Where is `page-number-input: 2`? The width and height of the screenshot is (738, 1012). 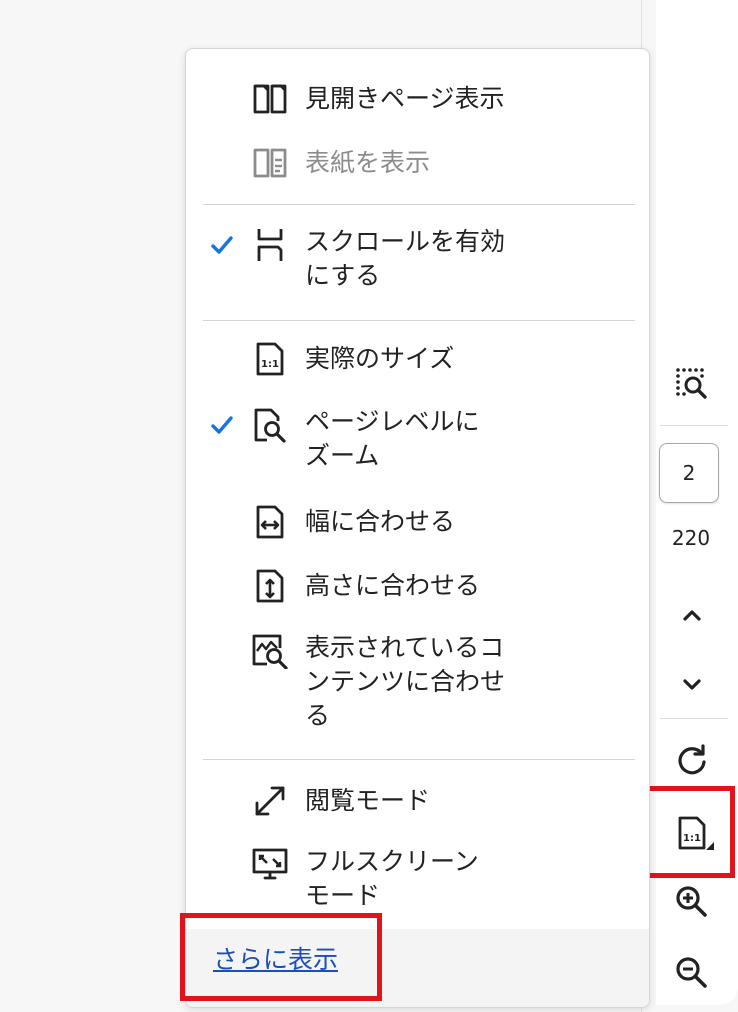 page-number-input: 2 is located at coordinates (689, 473).